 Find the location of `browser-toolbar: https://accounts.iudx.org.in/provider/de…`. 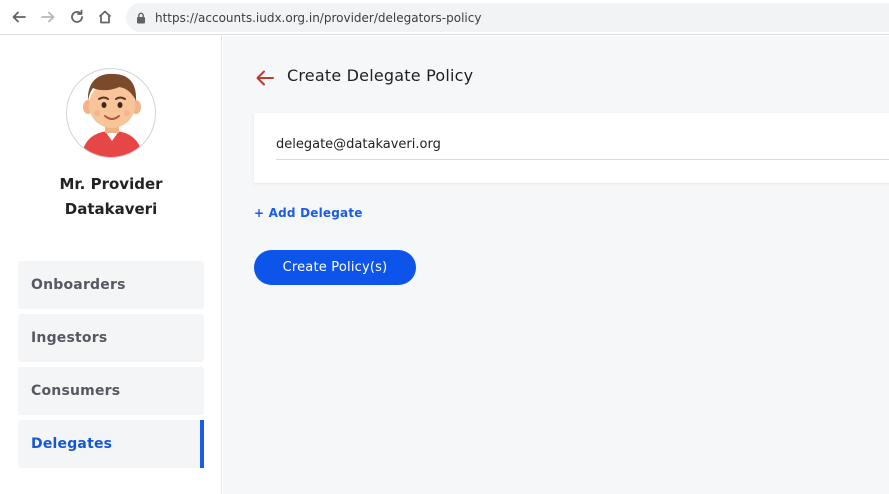

browser-toolbar: https://accounts.iudx.org.in/provider/de… is located at coordinates (444, 17).